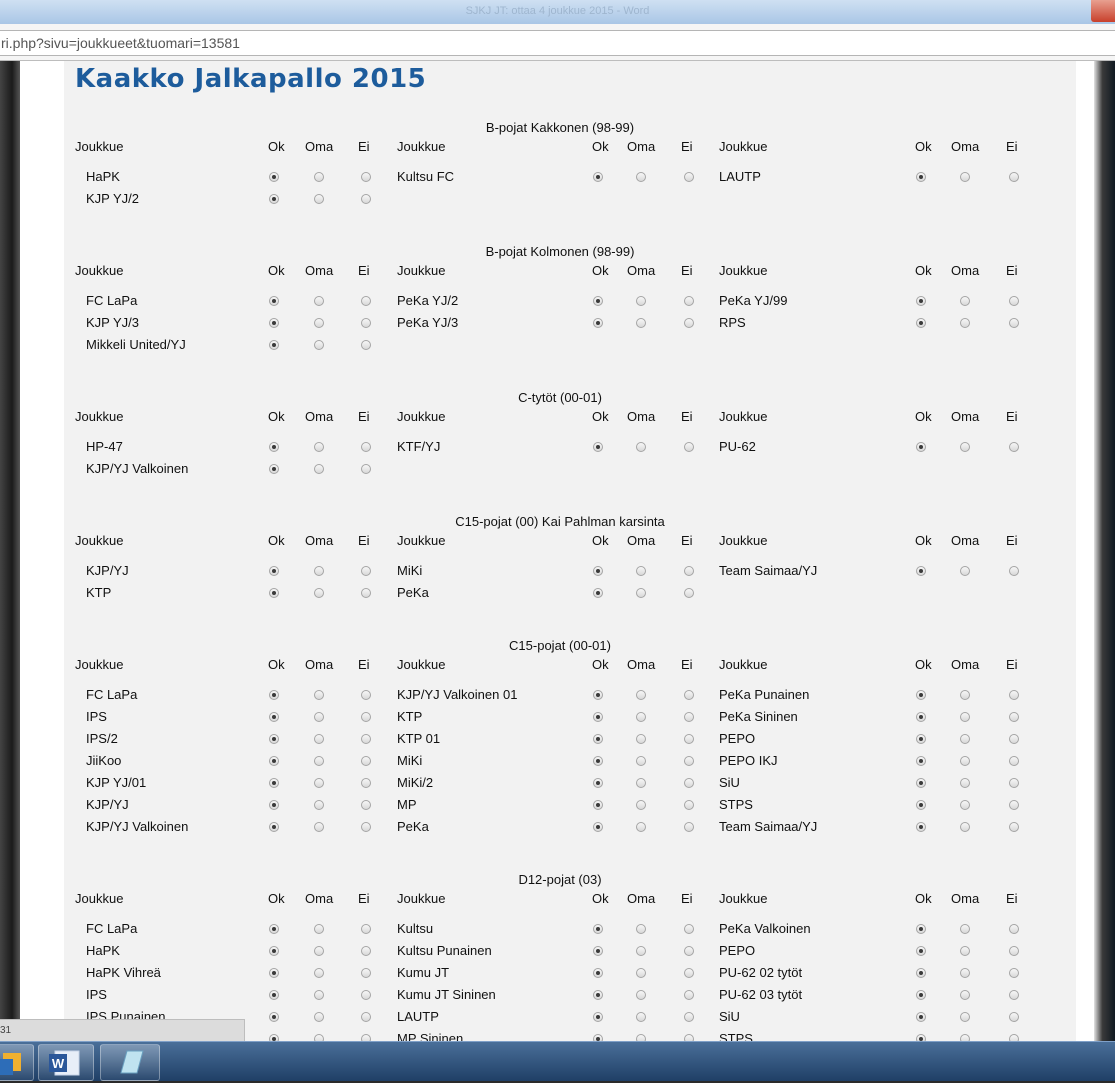 Image resolution: width=1115 pixels, height=1083 pixels. I want to click on url-field: ri.php?sivu=joukkueet&tuomari=13581, so click(557, 43).